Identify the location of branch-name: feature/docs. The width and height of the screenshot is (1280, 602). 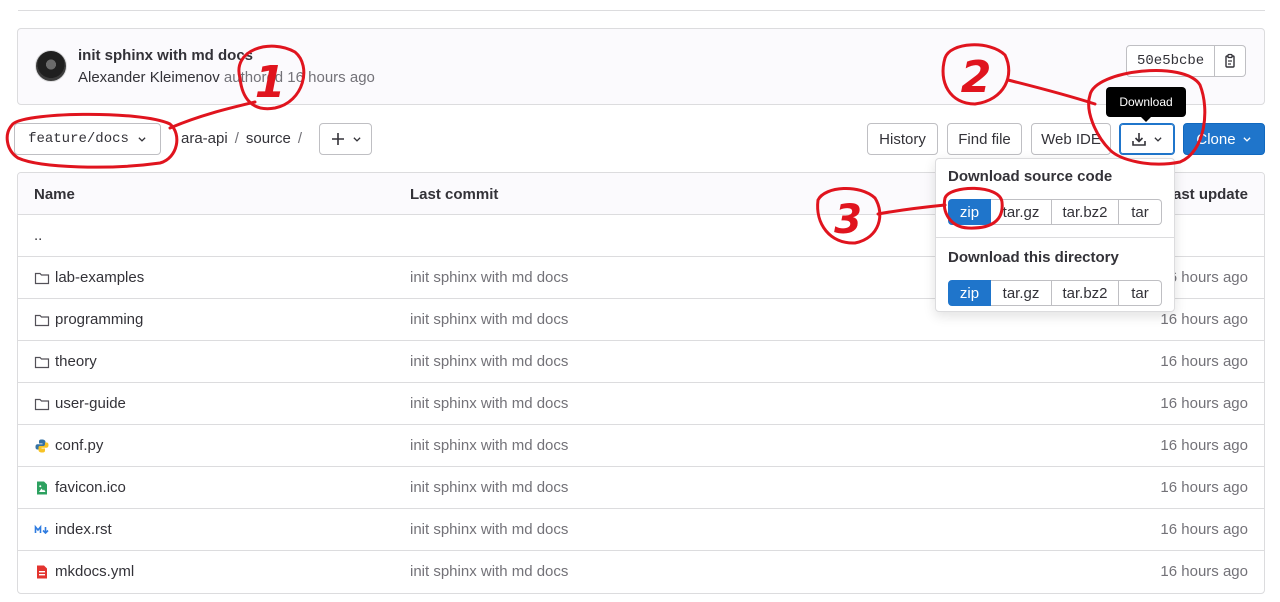
(78, 139).